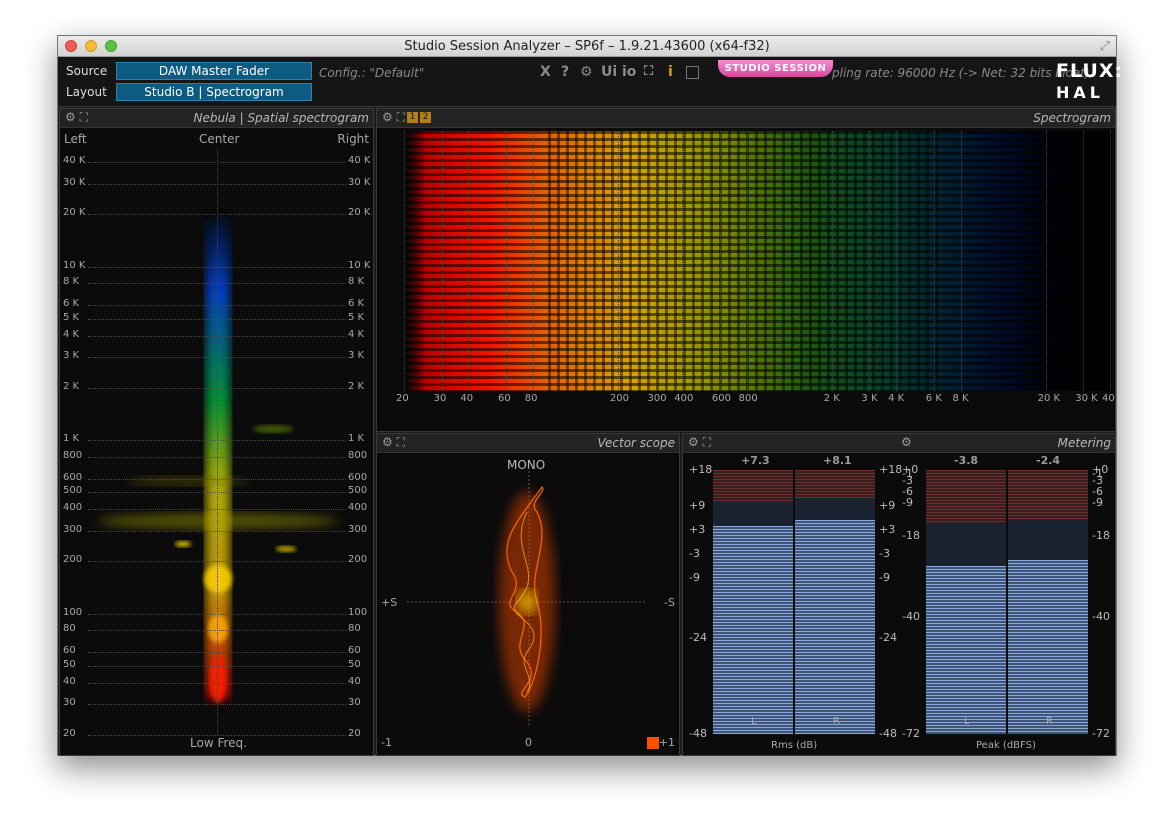  Describe the element at coordinates (386, 742) in the screenshot. I see `axis-minus-one: -1` at that location.